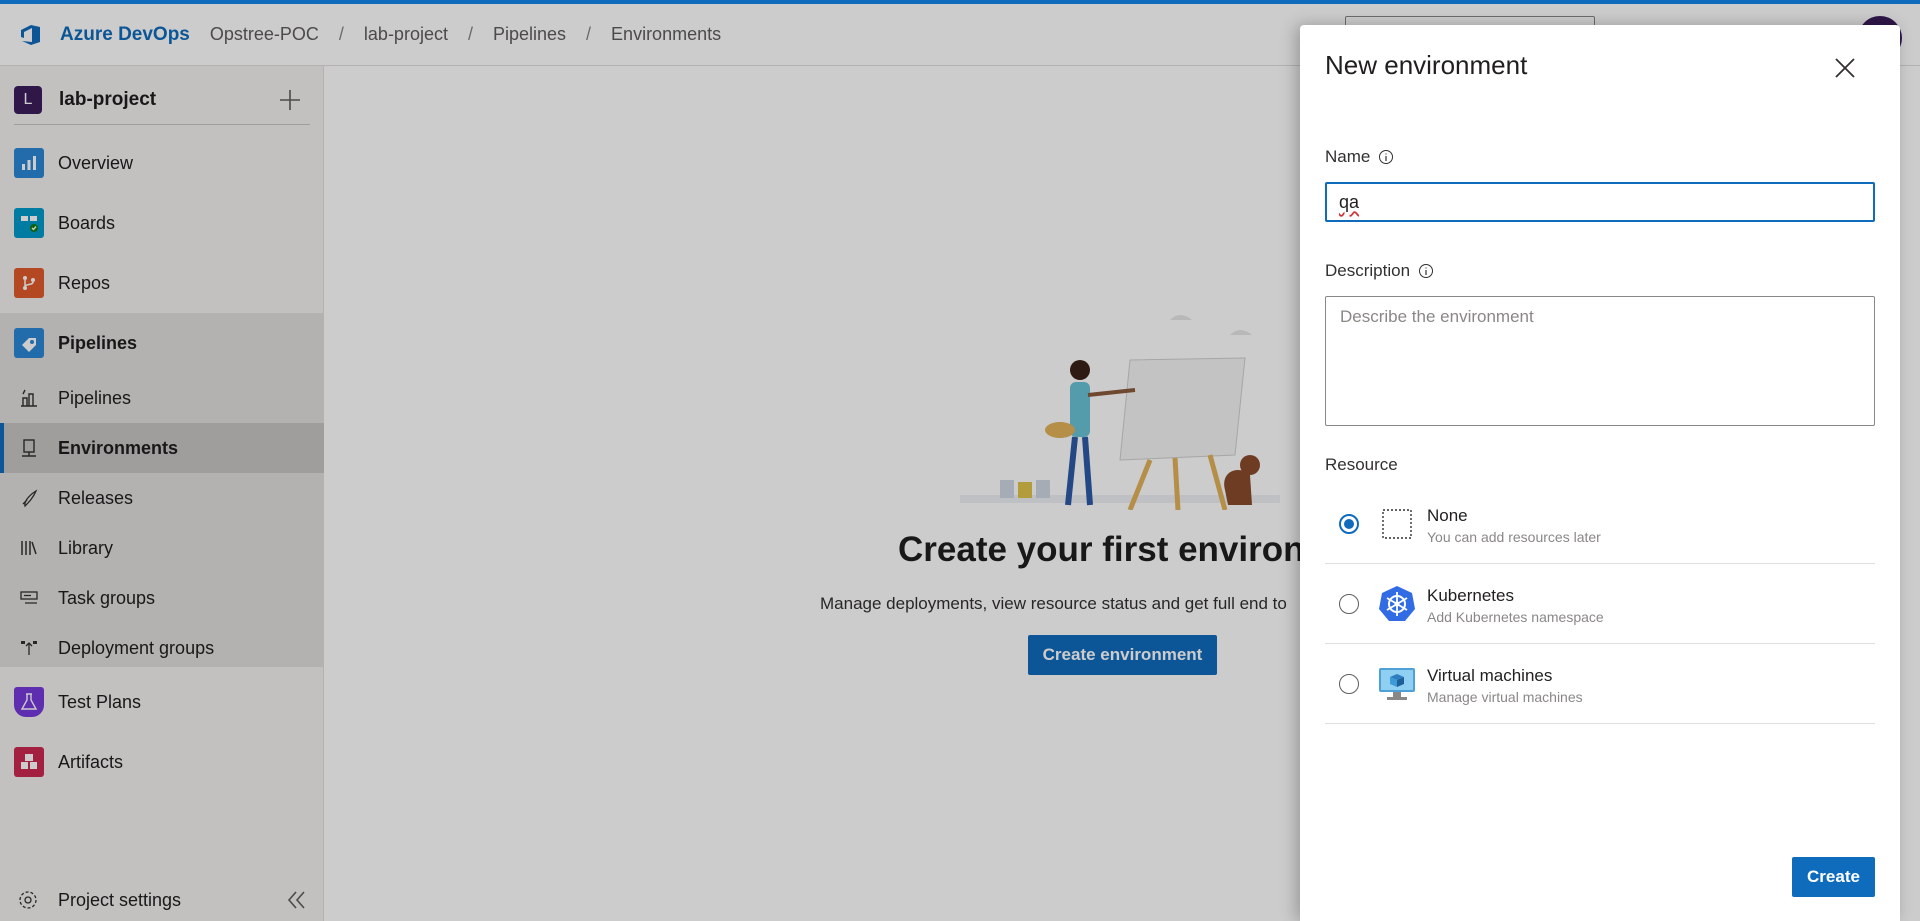 The width and height of the screenshot is (1920, 921). What do you see at coordinates (1600, 202) in the screenshot?
I see `name-field: qa` at bounding box center [1600, 202].